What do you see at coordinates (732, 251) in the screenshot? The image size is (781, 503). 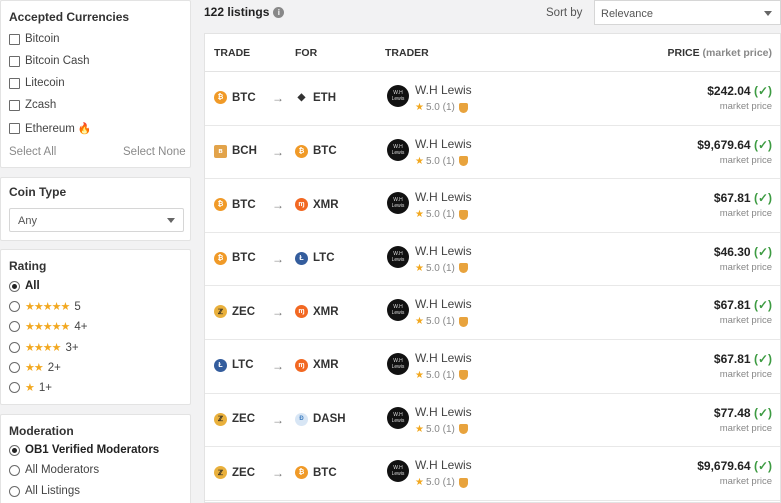 I see `price-value: $46.30` at bounding box center [732, 251].